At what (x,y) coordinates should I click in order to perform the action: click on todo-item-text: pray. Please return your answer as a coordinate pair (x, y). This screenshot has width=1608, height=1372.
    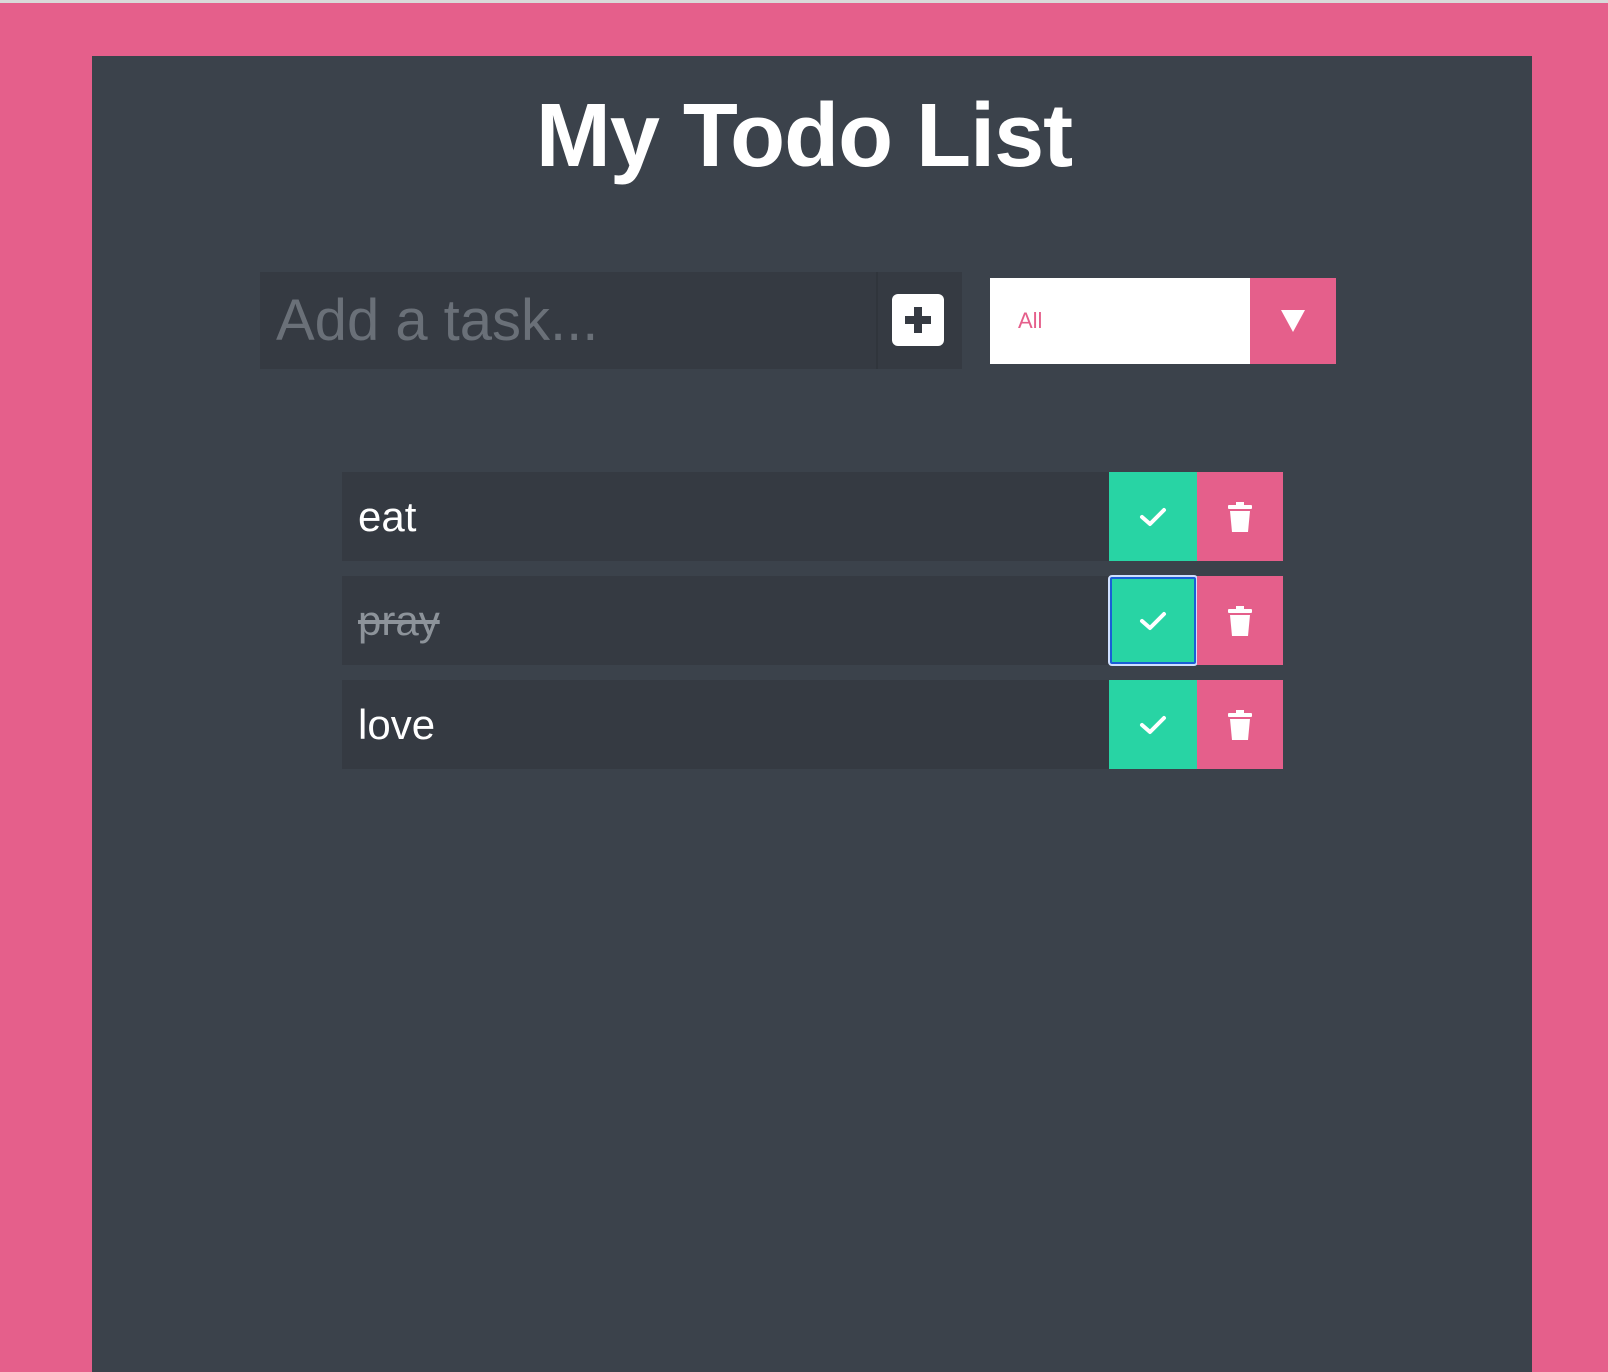
    Looking at the image, I should click on (399, 620).